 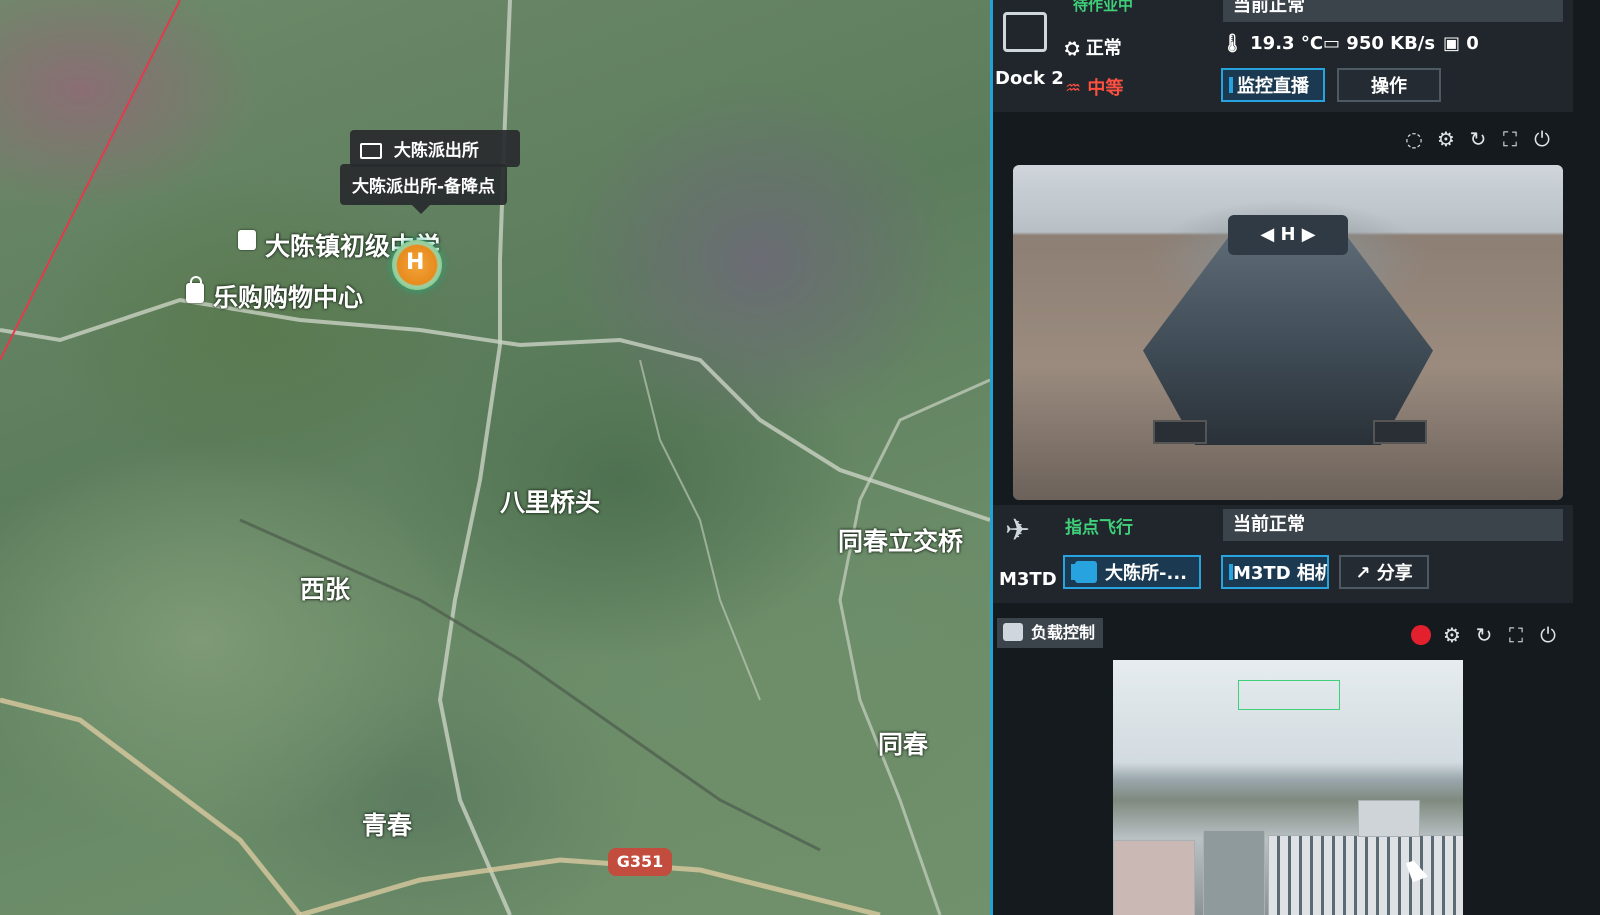 I want to click on camera-icon, so click(x=1013, y=632).